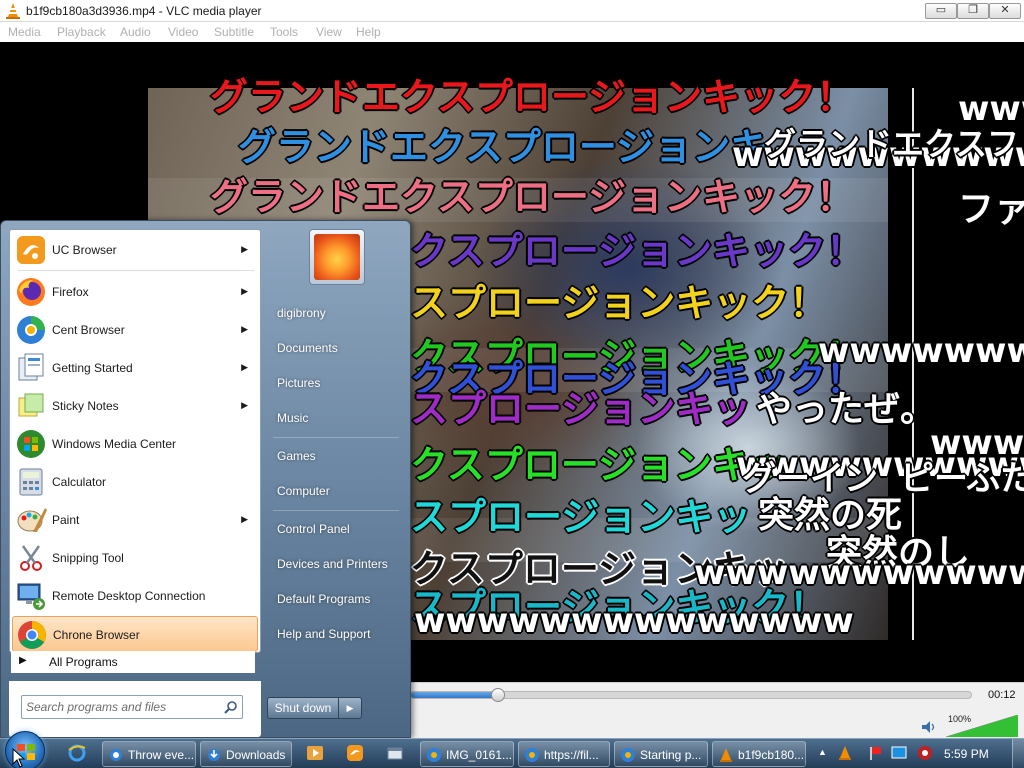 Image resolution: width=1024 pixels, height=768 pixels. Describe the element at coordinates (335, 383) in the screenshot. I see `start-right-pictures: Pictures` at that location.